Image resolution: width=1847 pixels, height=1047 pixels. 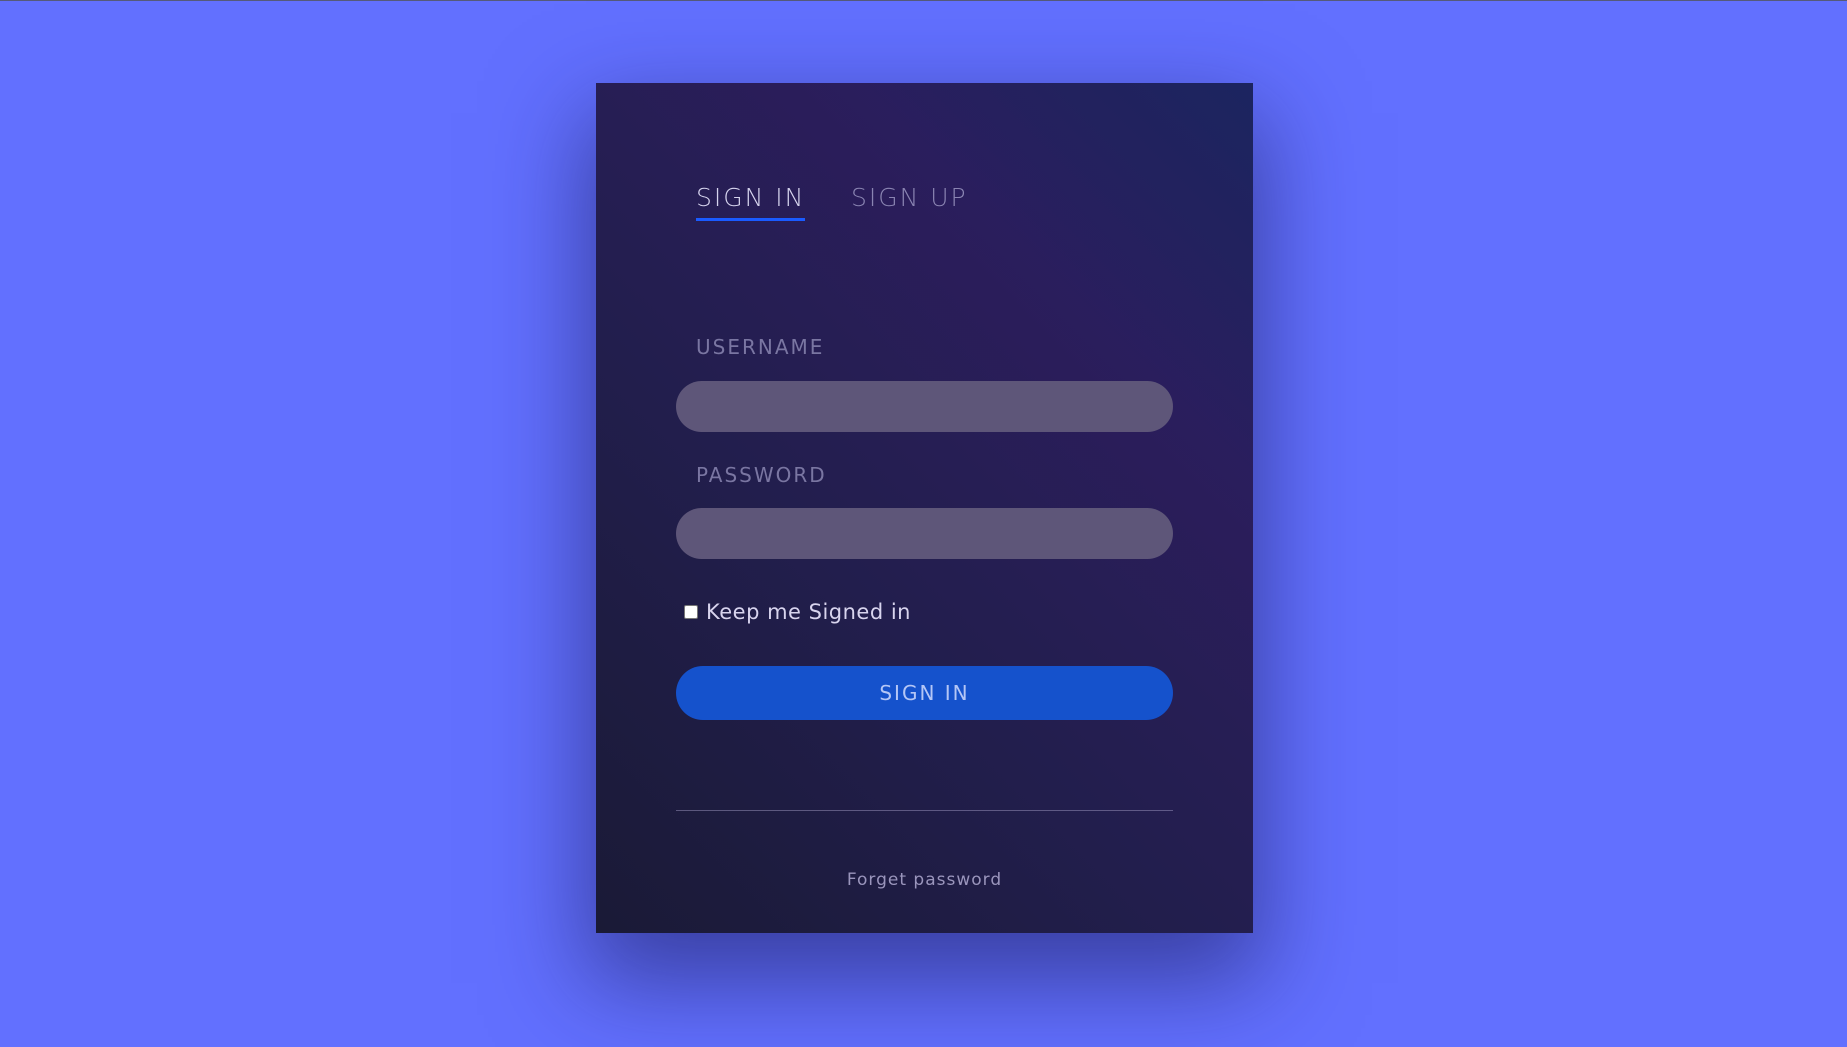 What do you see at coordinates (691, 612) in the screenshot?
I see `remember-me-checkbox` at bounding box center [691, 612].